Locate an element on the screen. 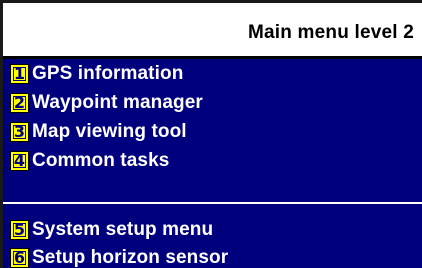  menu-item-common-tasks: 4 Common tasks is located at coordinates (89, 161).